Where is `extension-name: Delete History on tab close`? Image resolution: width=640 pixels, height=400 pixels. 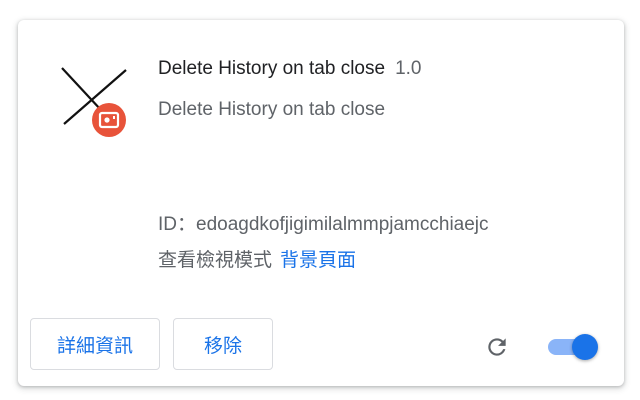
extension-name: Delete History on tab close is located at coordinates (272, 68).